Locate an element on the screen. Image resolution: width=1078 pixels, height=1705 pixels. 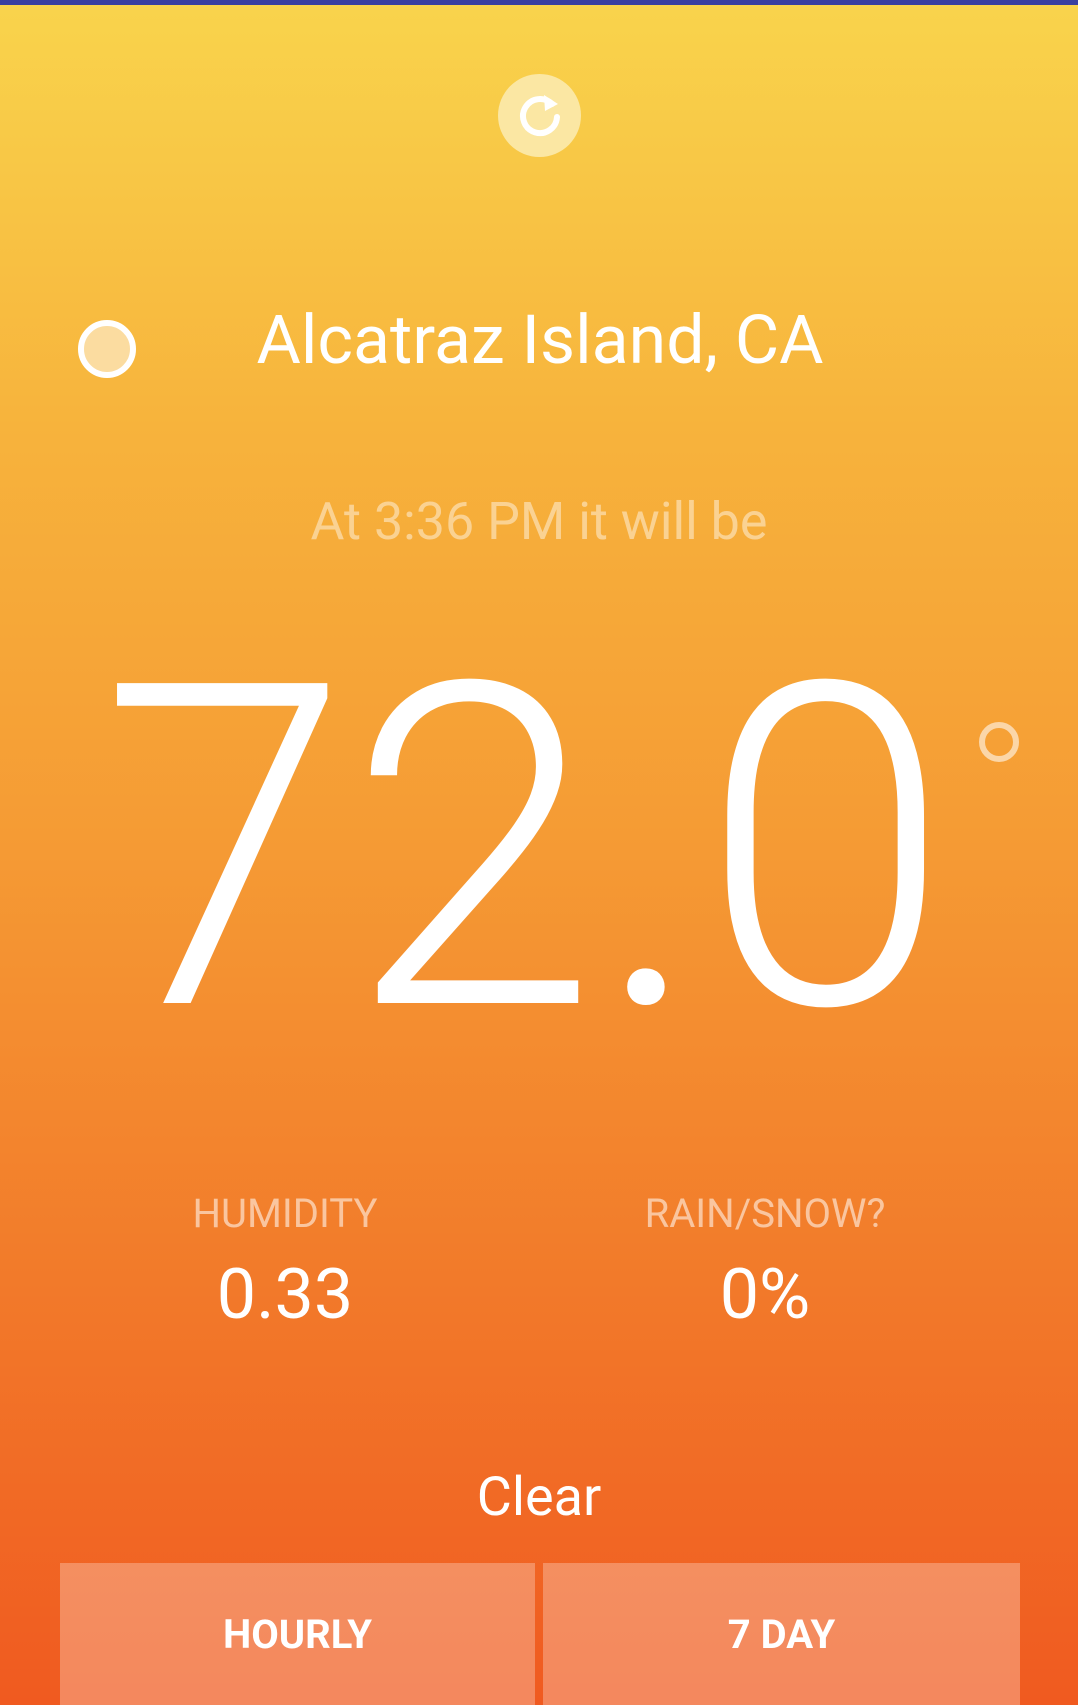
humidity-label: HUMIDITY is located at coordinates (285, 1213).